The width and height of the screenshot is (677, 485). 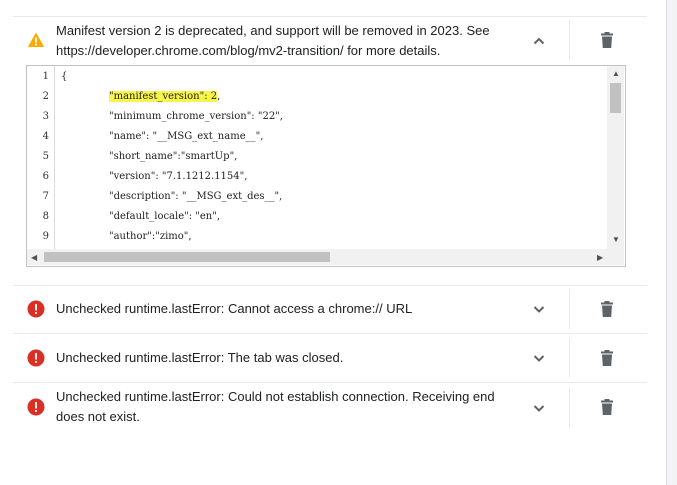 I want to click on scroll-up-arrow-icon: ▲, so click(x=616, y=74).